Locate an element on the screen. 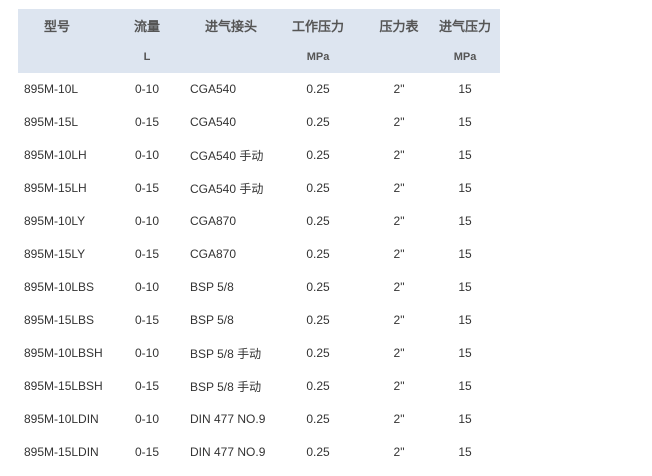 The image size is (652, 476). unit-row: L MPa MPa is located at coordinates (259, 57).